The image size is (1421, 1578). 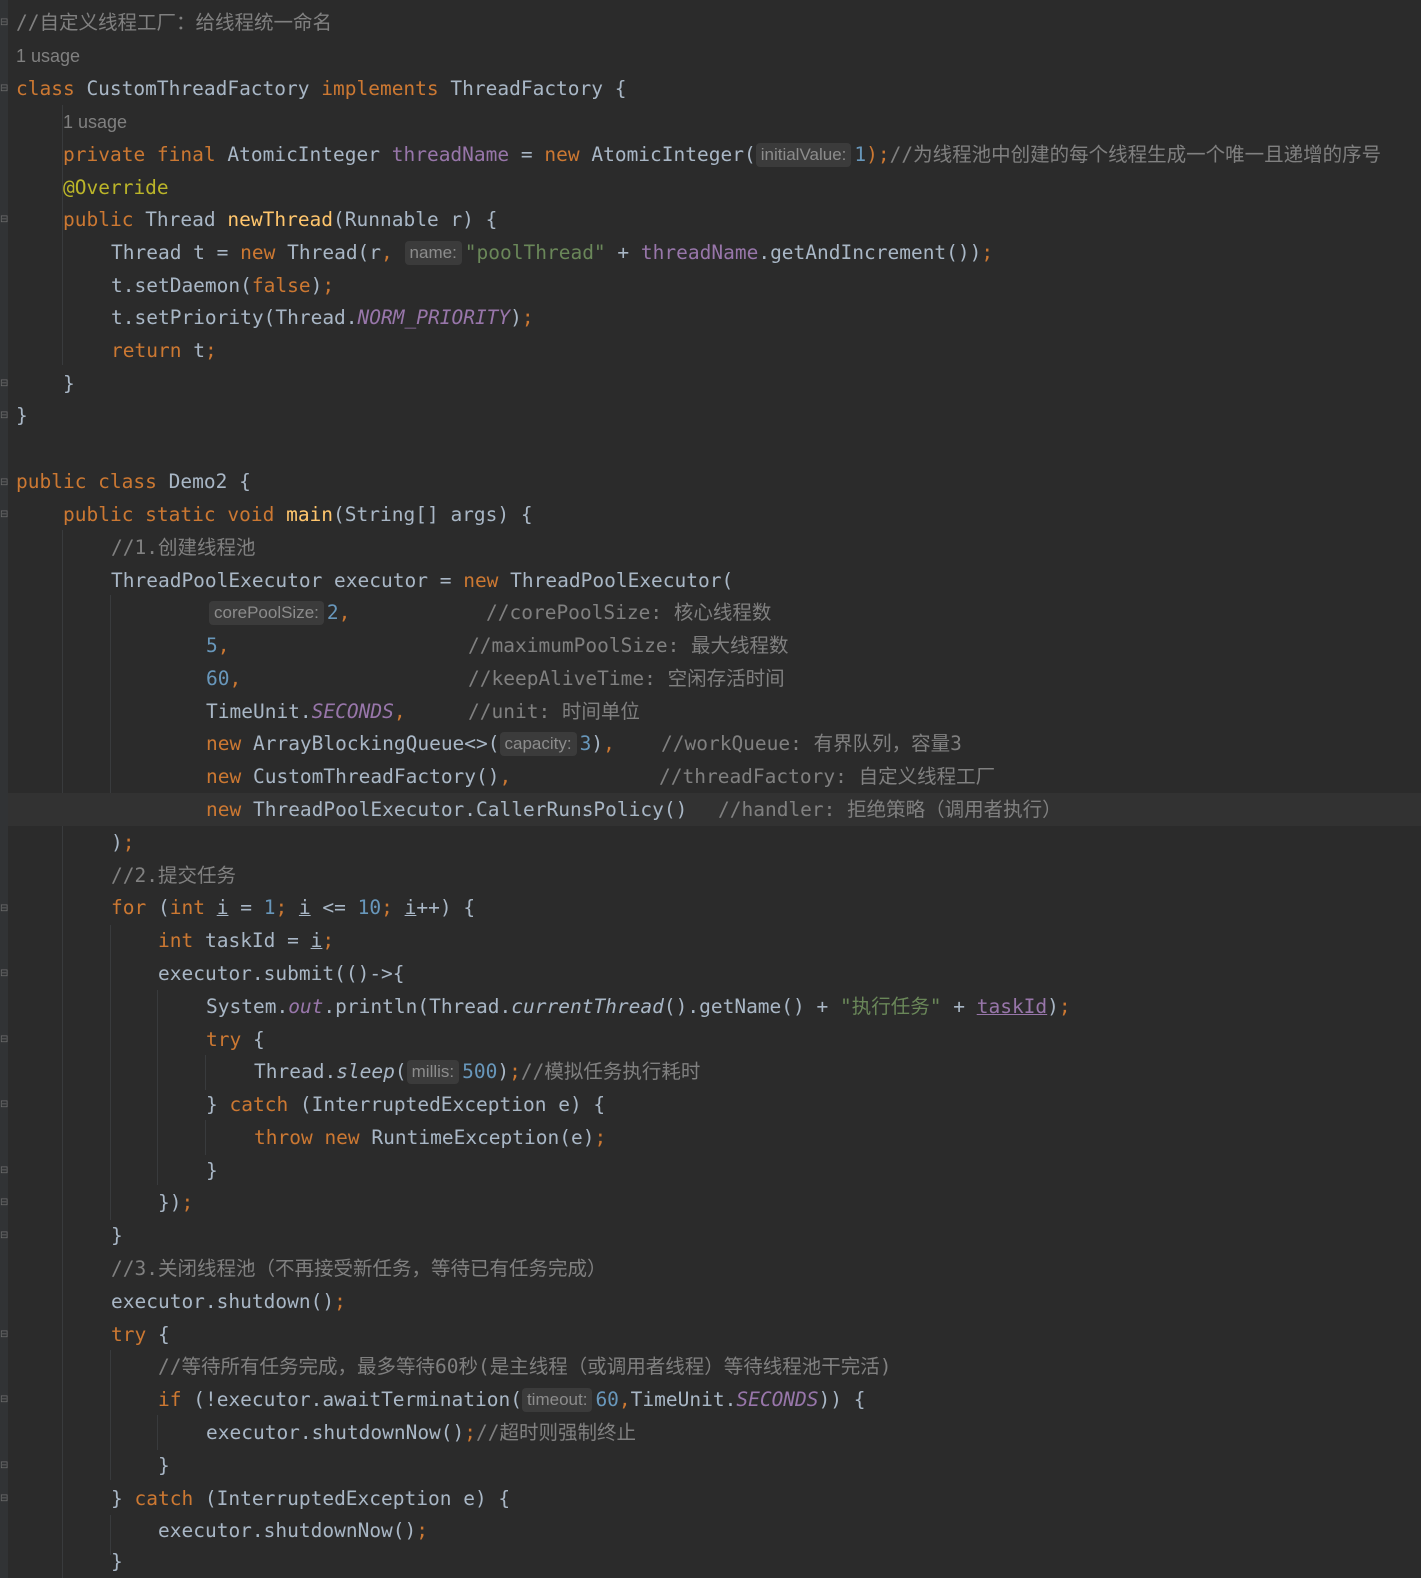 What do you see at coordinates (4, 789) in the screenshot?
I see `editor-gutter` at bounding box center [4, 789].